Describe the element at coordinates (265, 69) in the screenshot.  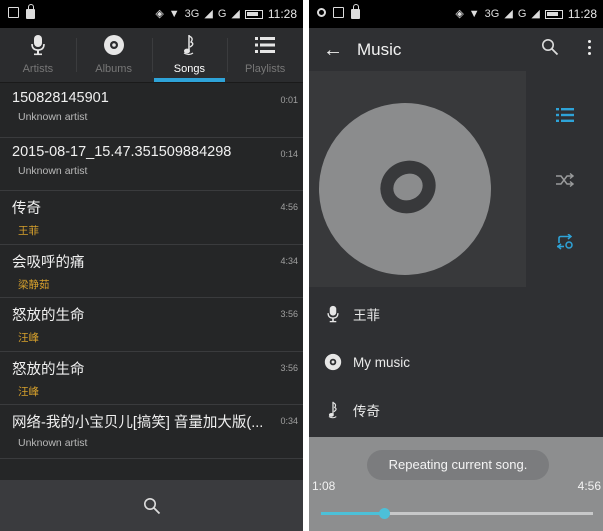
I see `tab-label: Playlists` at that location.